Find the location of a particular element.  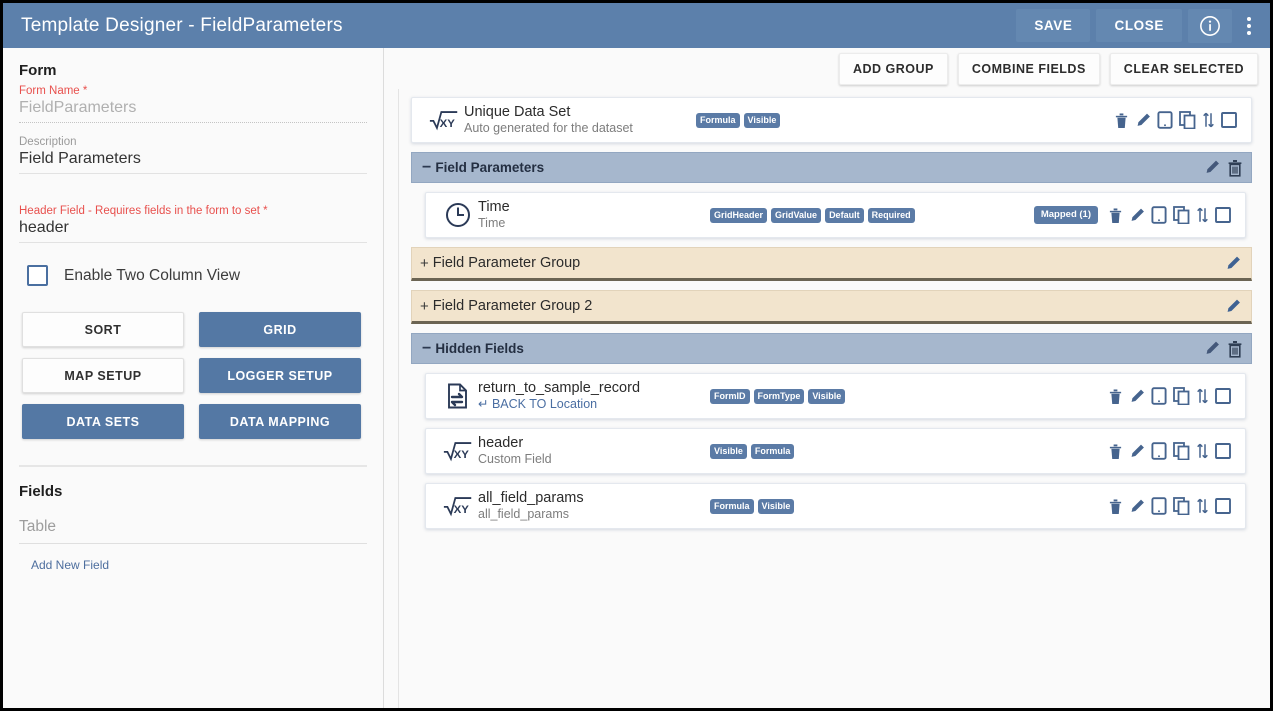

data-sets-button: DATA SETS is located at coordinates (103, 421).